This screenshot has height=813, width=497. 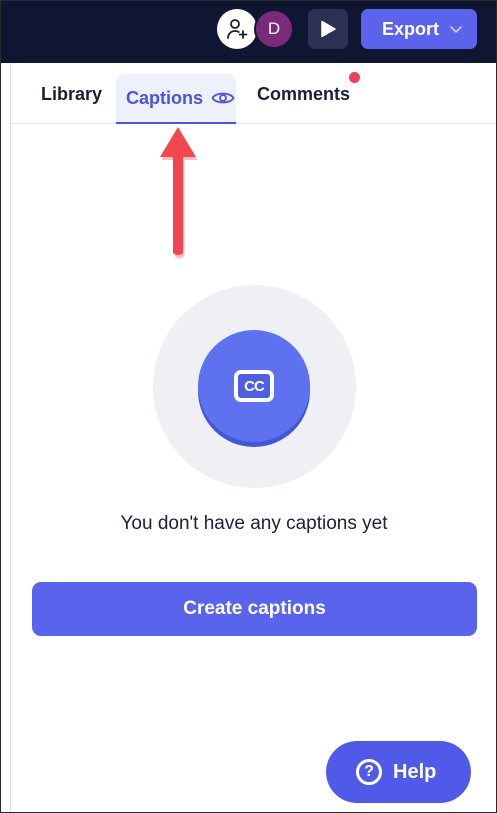 I want to click on help-button: ? Help, so click(x=398, y=772).